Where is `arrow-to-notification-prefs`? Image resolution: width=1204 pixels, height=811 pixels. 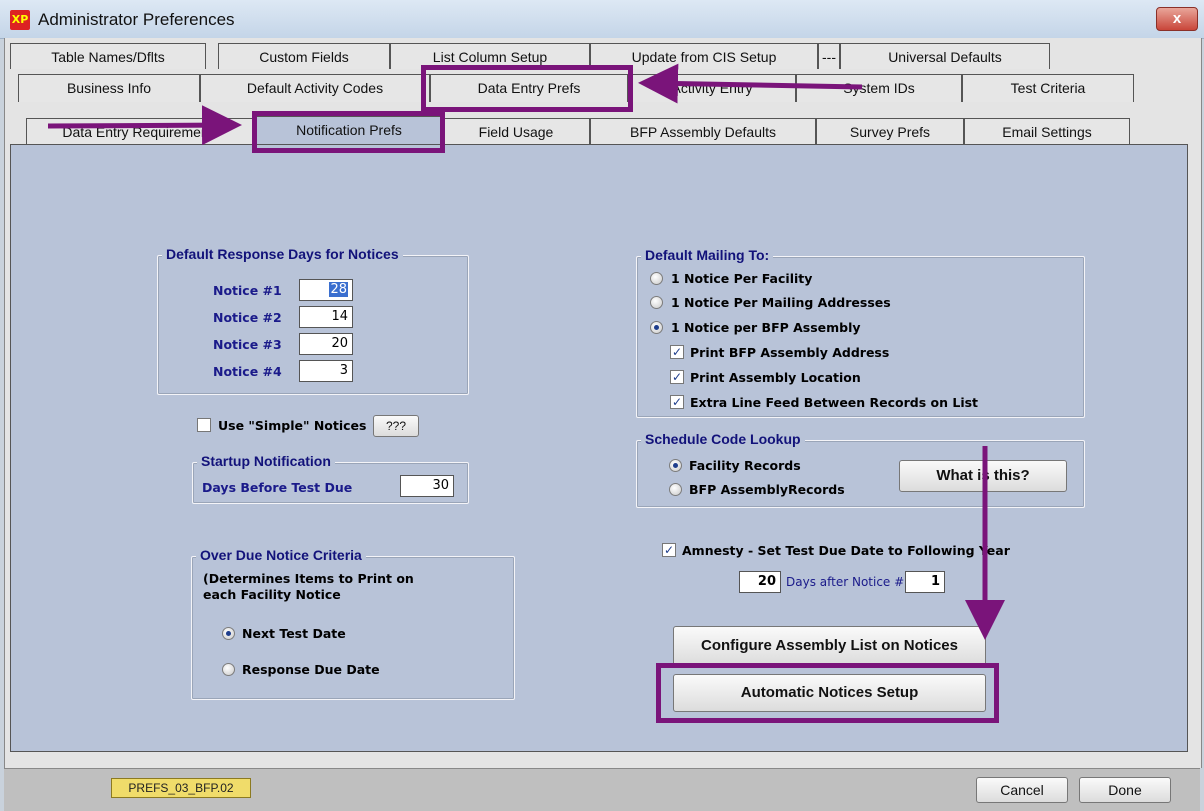 arrow-to-notification-prefs is located at coordinates (144, 125).